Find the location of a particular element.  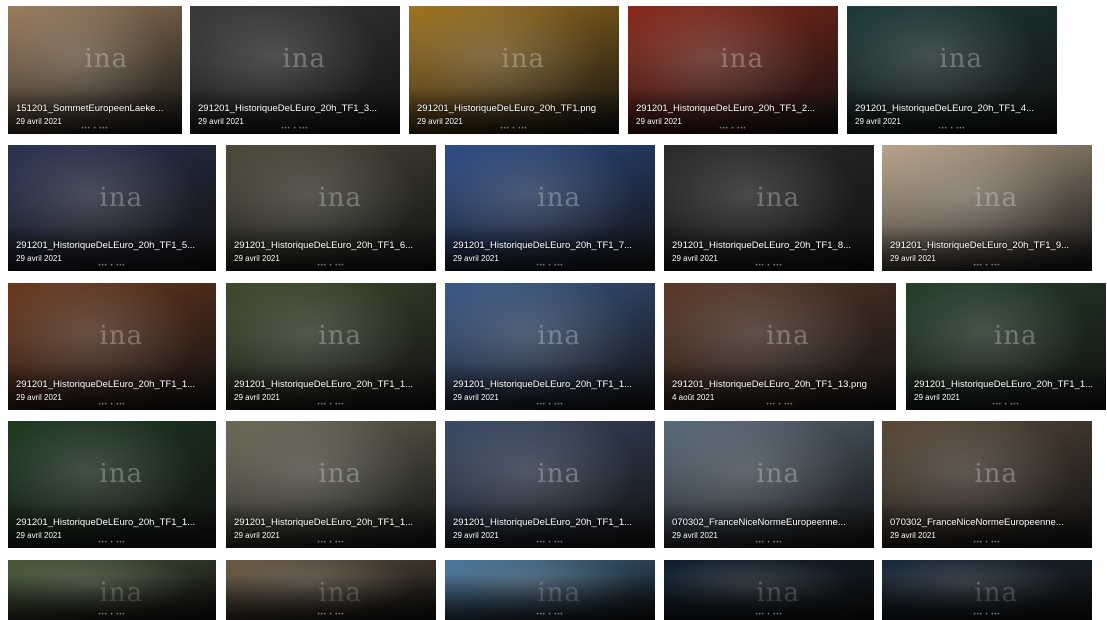

file-date: 4 août 2021 is located at coordinates (693, 397).